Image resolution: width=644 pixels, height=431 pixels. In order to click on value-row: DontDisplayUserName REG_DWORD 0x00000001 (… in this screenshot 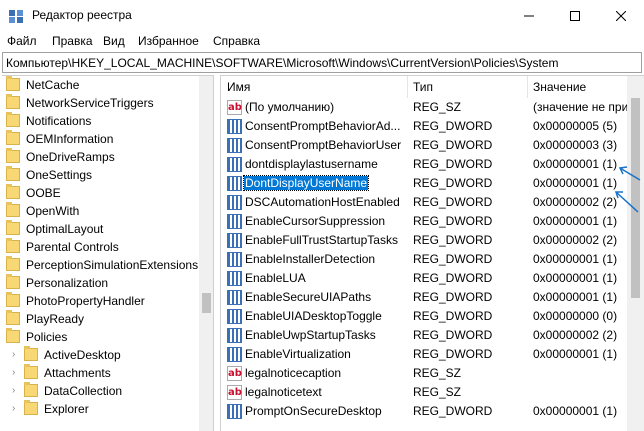, I will do `click(425, 183)`.